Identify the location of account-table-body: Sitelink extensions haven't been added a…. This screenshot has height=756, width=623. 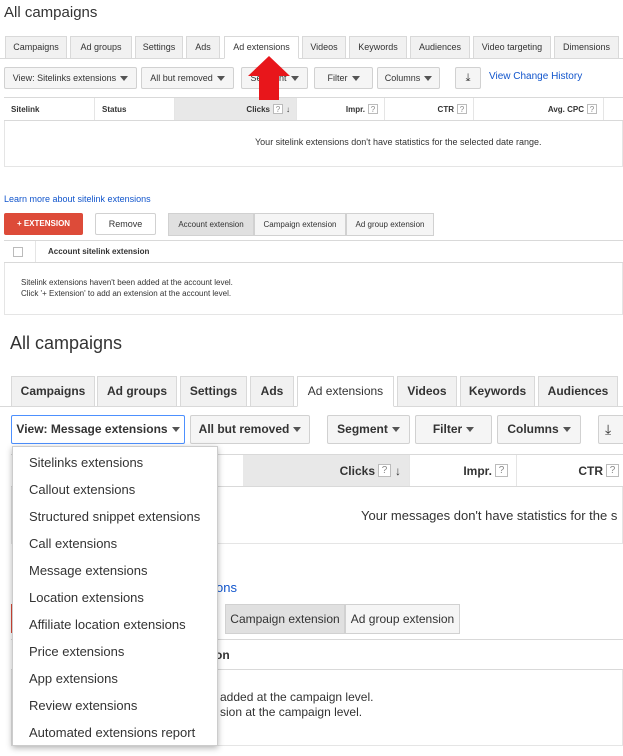
(313, 289).